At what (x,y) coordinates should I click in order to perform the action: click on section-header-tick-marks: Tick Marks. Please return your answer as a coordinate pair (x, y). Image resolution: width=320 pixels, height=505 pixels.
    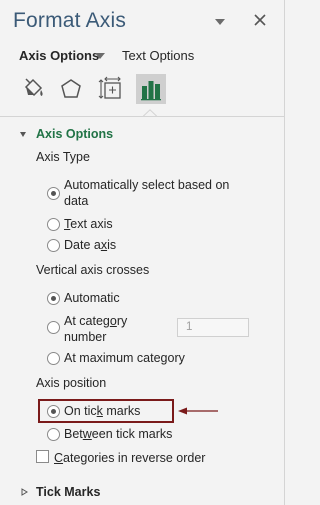
    Looking at the image, I should click on (68, 492).